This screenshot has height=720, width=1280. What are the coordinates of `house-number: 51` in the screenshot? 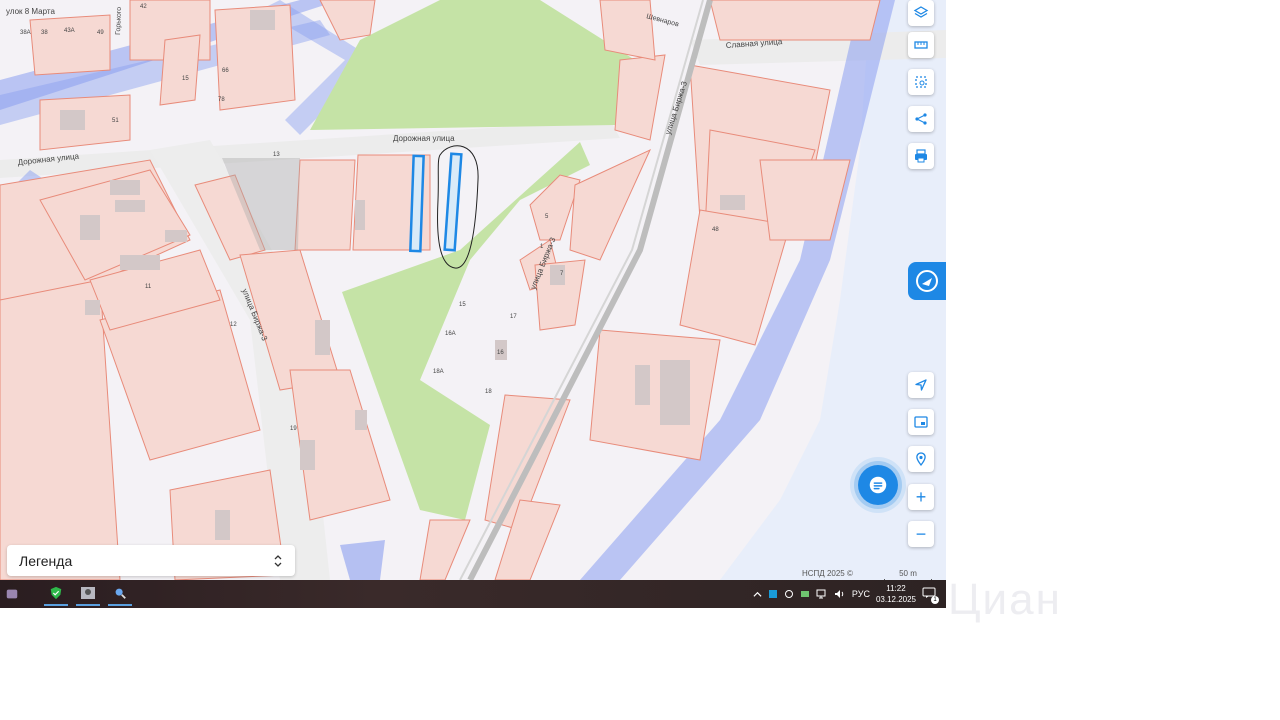 It's located at (115, 121).